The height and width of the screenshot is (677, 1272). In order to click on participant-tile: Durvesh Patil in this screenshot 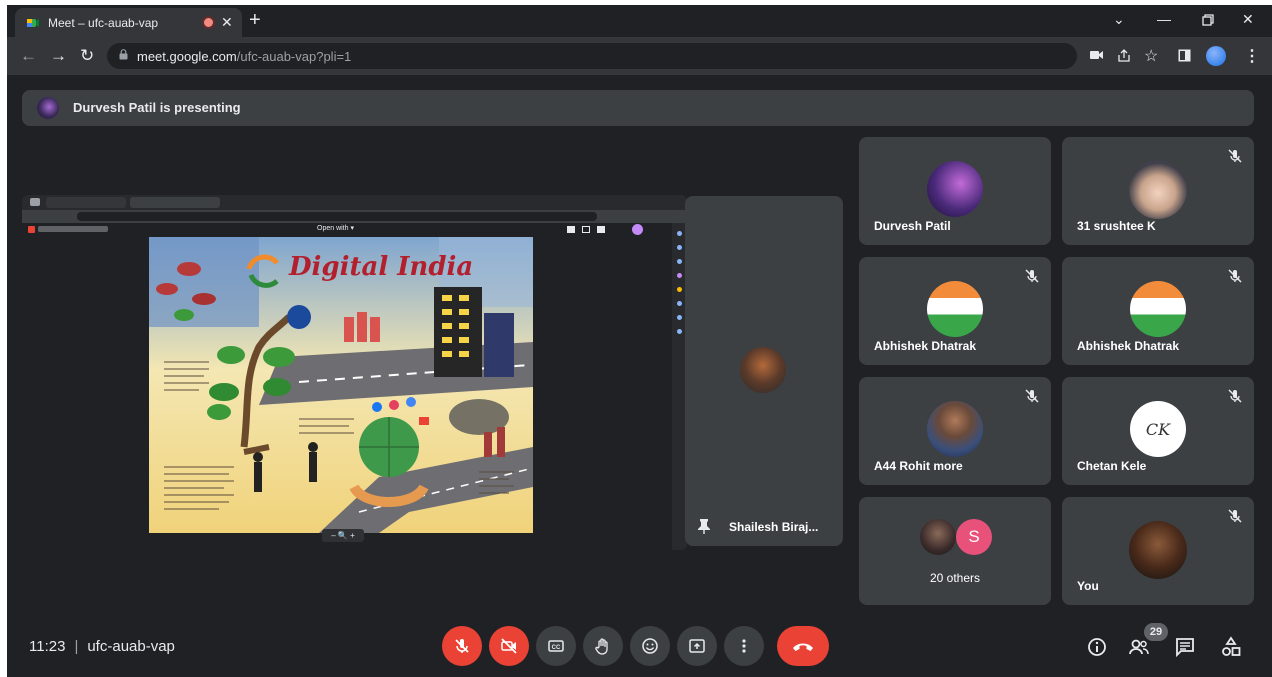, I will do `click(955, 191)`.